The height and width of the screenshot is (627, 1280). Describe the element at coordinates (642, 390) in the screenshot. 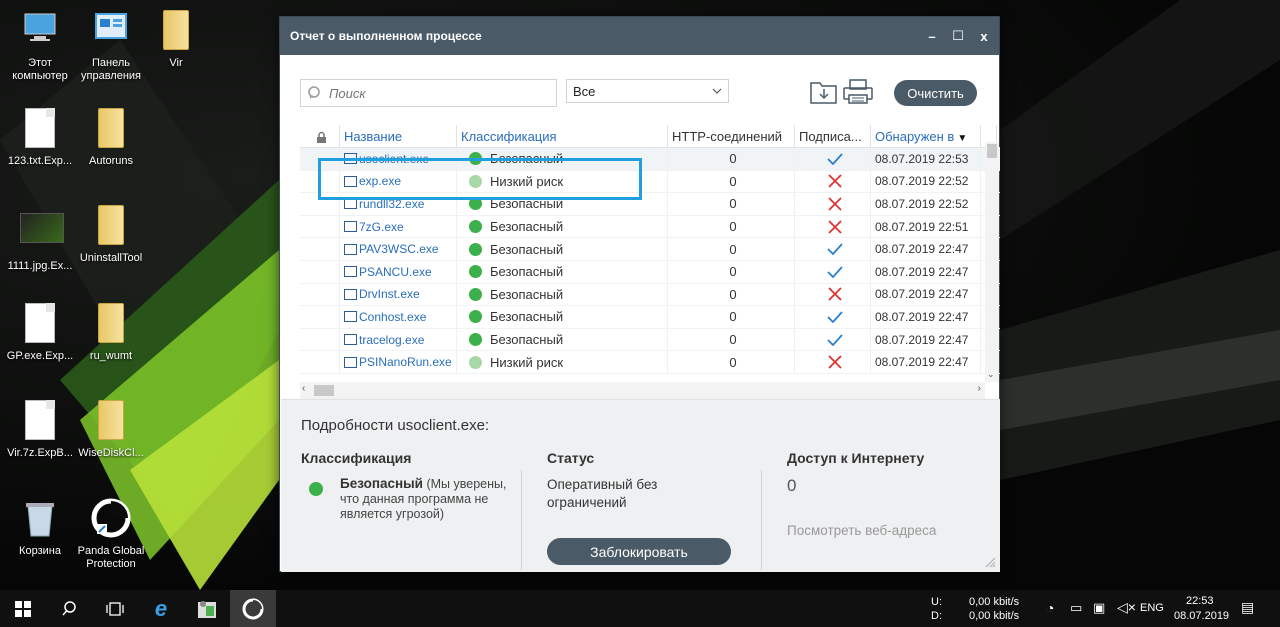

I see `horizontal-scrollbar: ‹ ›` at that location.